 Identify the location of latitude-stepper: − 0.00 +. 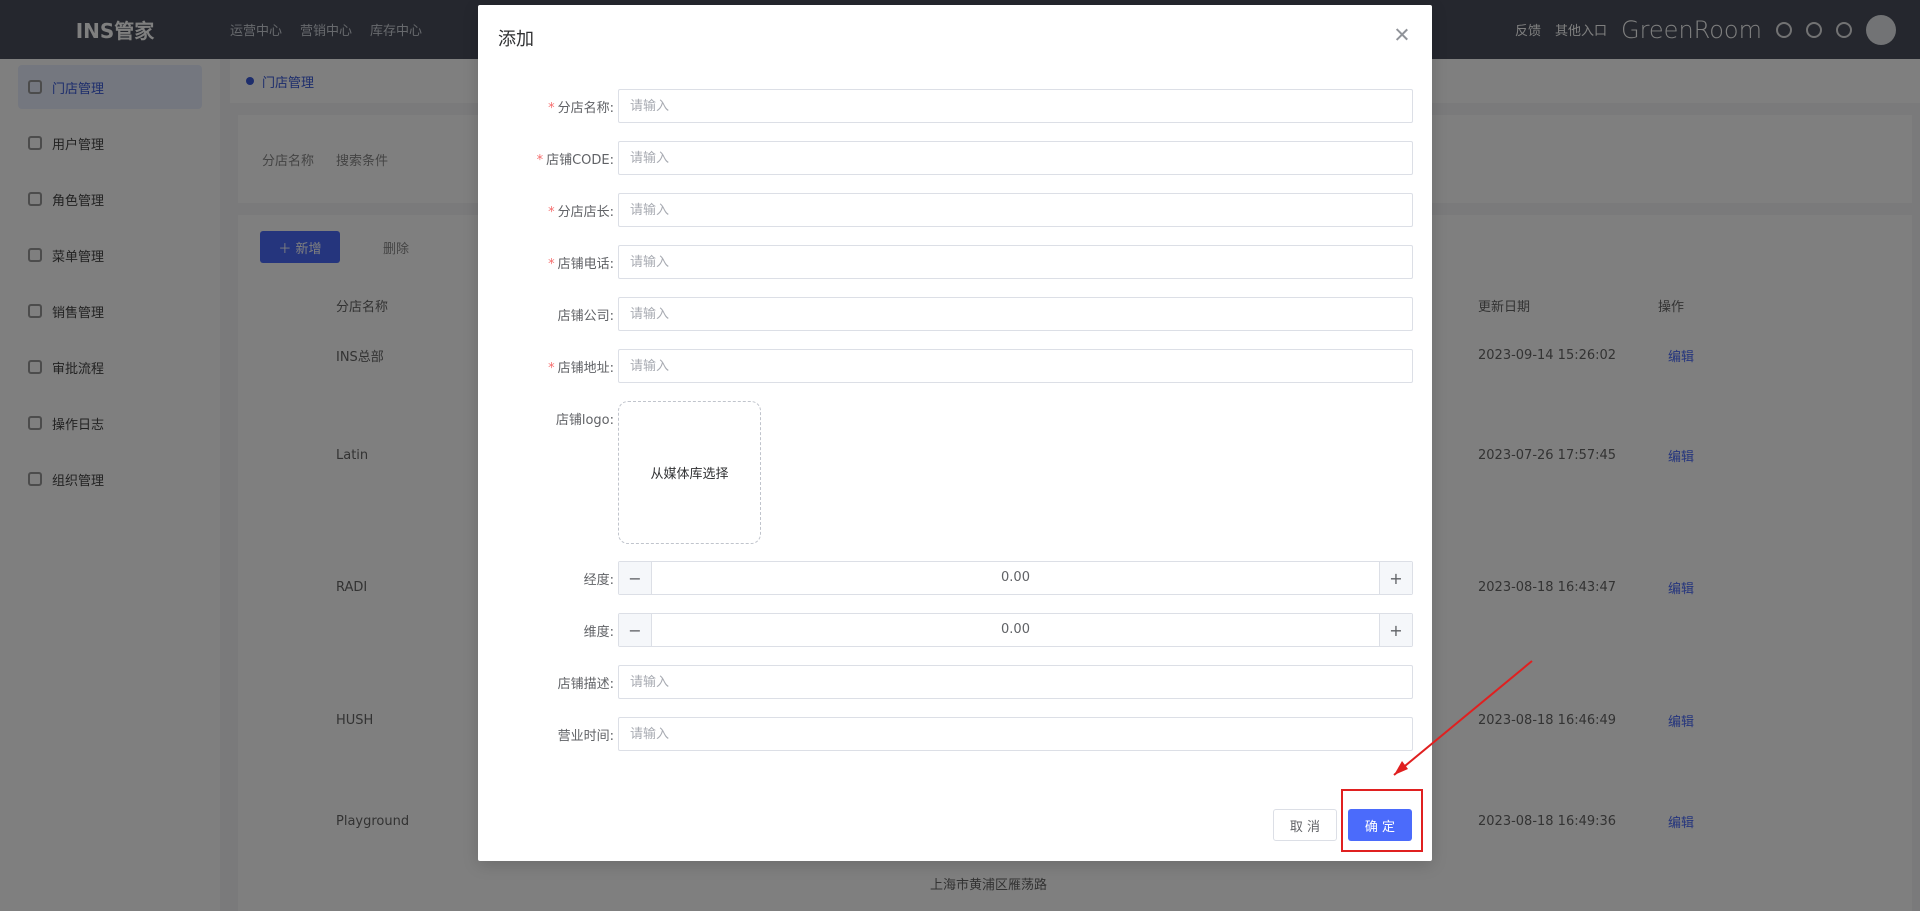
(1015, 630).